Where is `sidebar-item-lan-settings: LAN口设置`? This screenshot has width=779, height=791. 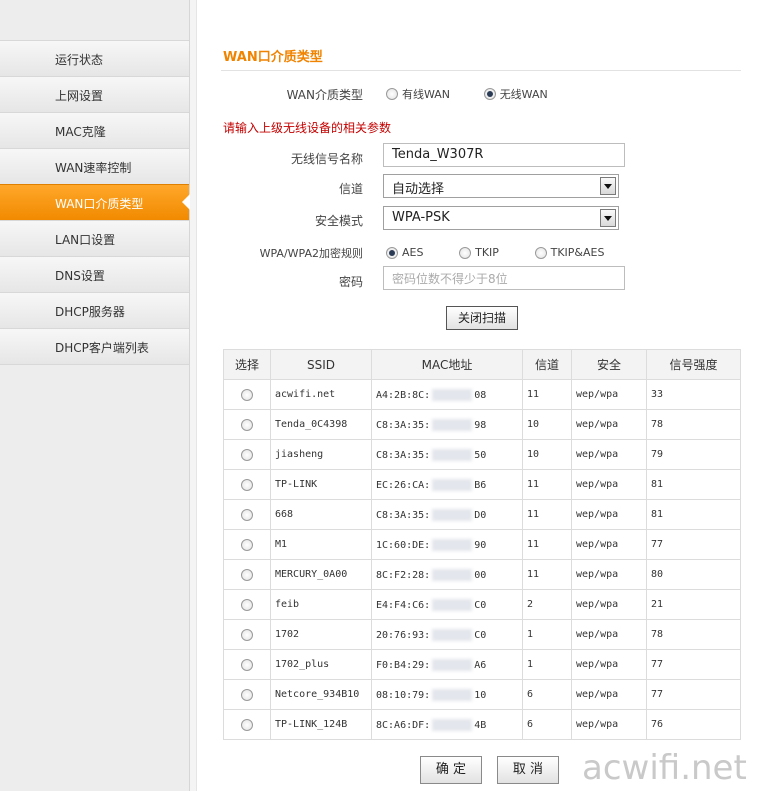 sidebar-item-lan-settings: LAN口设置 is located at coordinates (94, 238).